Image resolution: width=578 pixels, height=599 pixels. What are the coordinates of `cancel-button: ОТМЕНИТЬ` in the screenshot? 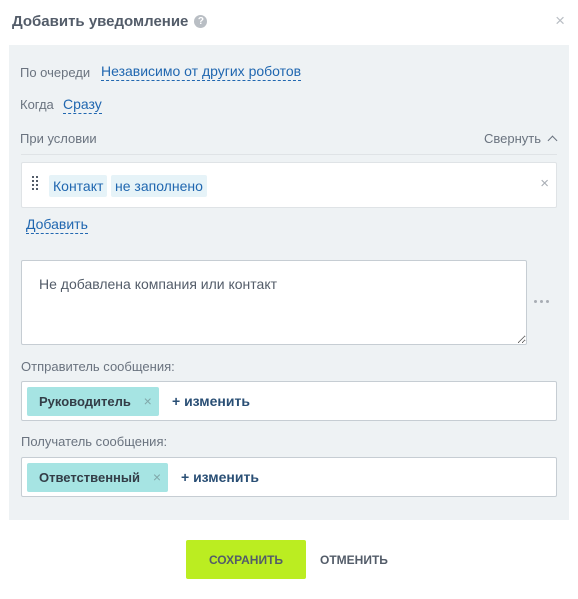 It's located at (354, 559).